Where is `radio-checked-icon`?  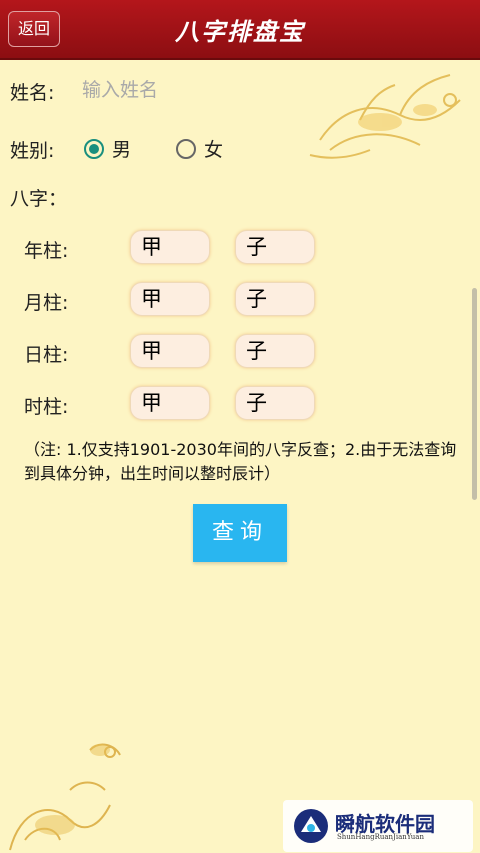
radio-checked-icon is located at coordinates (94, 148).